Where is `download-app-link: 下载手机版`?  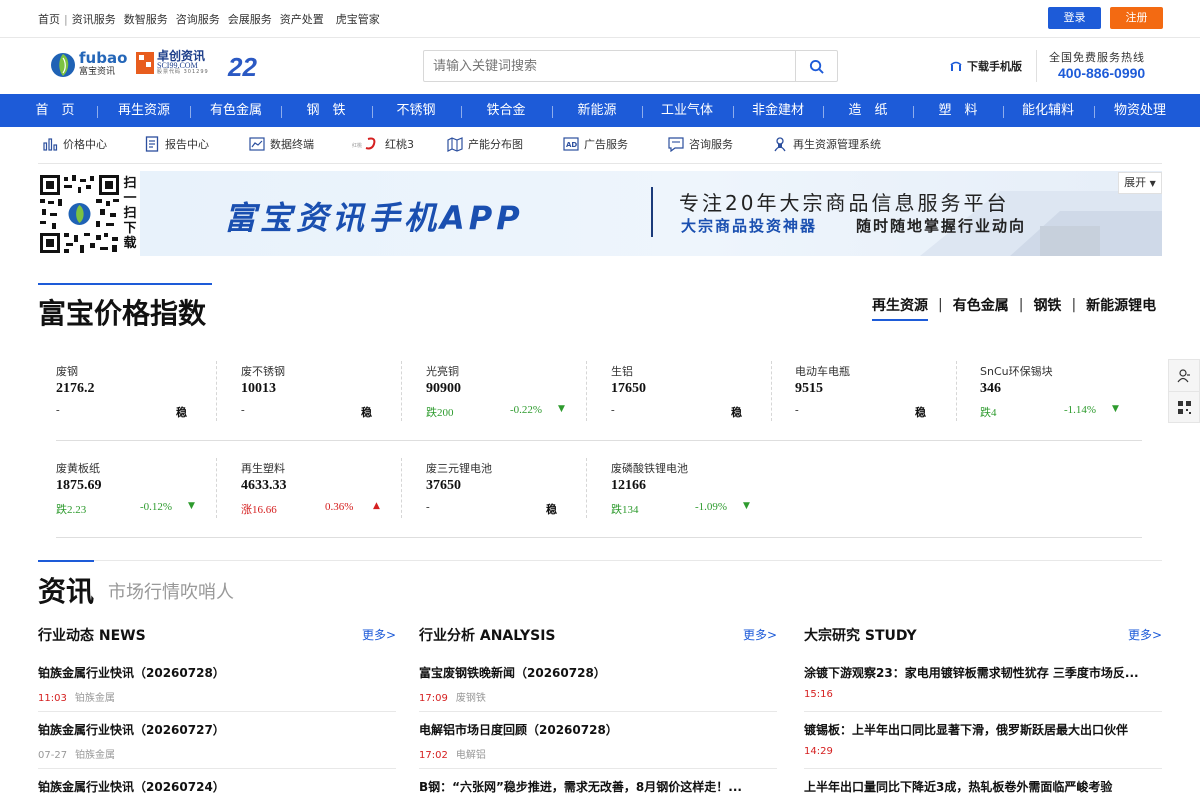 download-app-link: 下载手机版 is located at coordinates (985, 66).